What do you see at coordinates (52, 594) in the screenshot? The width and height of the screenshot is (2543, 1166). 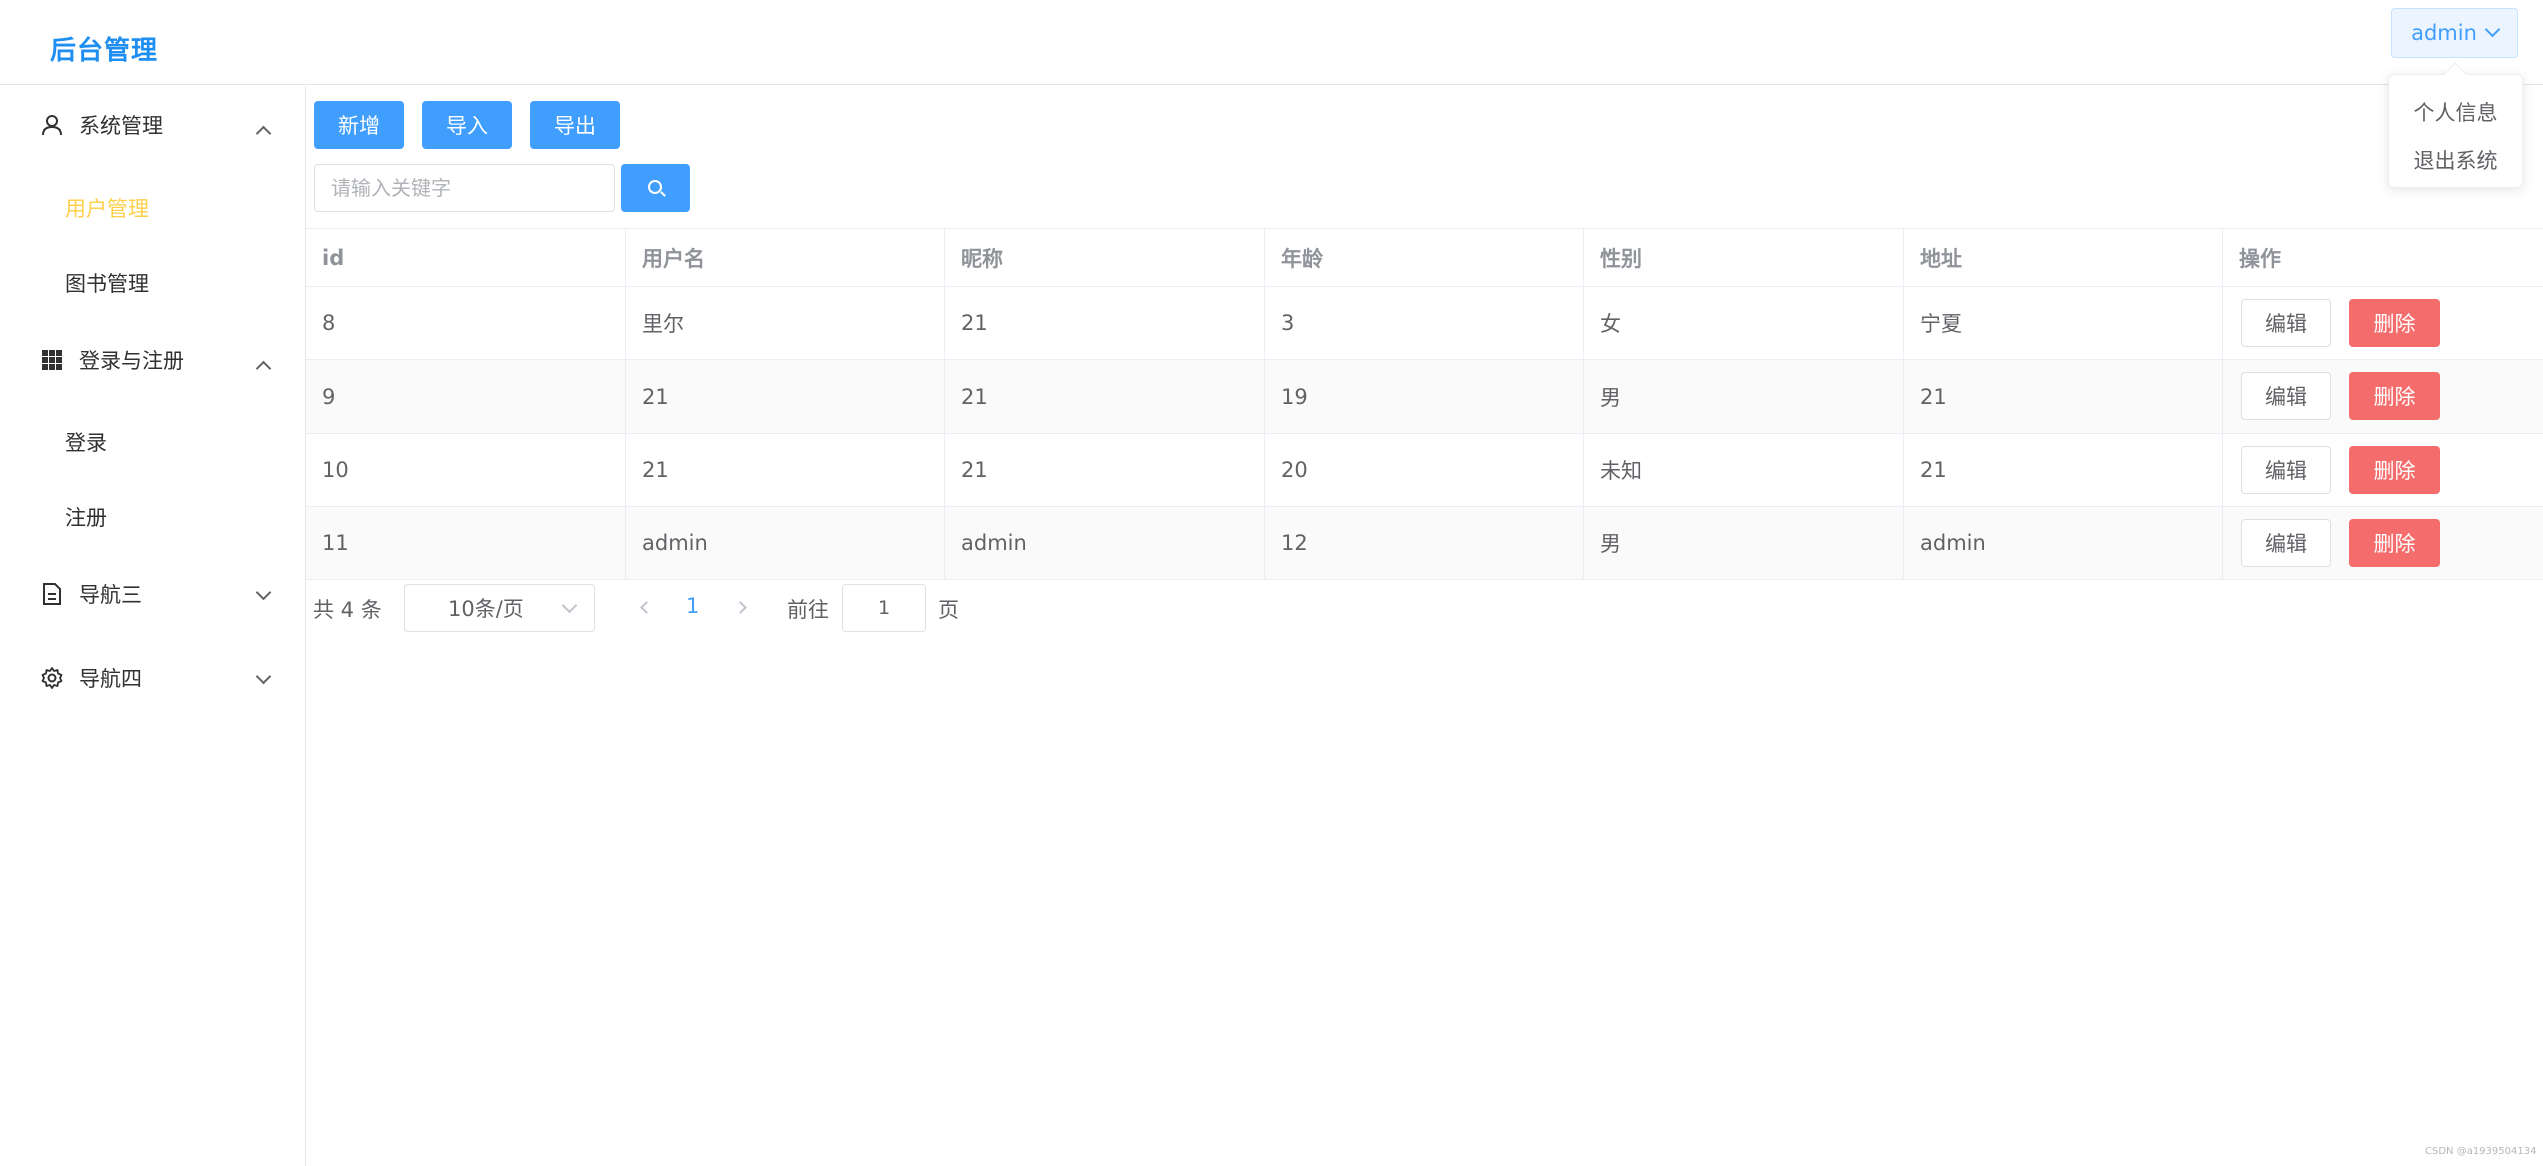 I see `document-icon` at bounding box center [52, 594].